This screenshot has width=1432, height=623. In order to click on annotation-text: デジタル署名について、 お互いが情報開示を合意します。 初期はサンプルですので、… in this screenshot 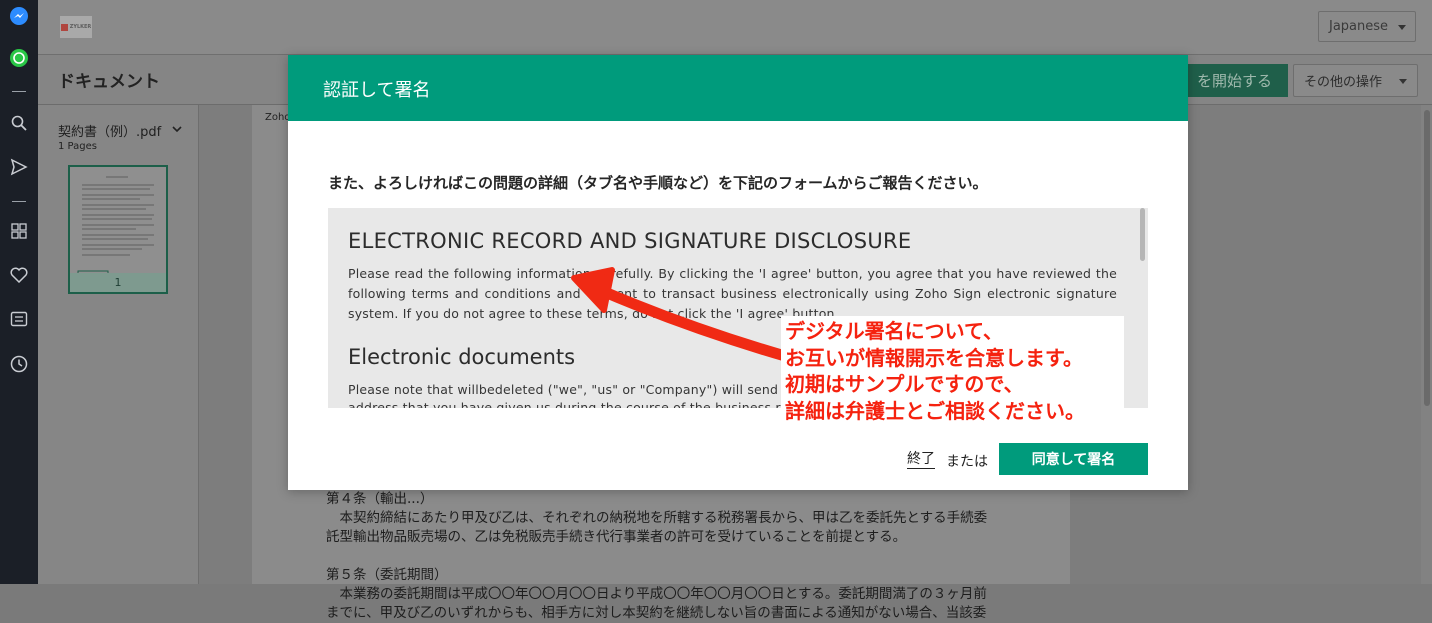, I will do `click(935, 371)`.